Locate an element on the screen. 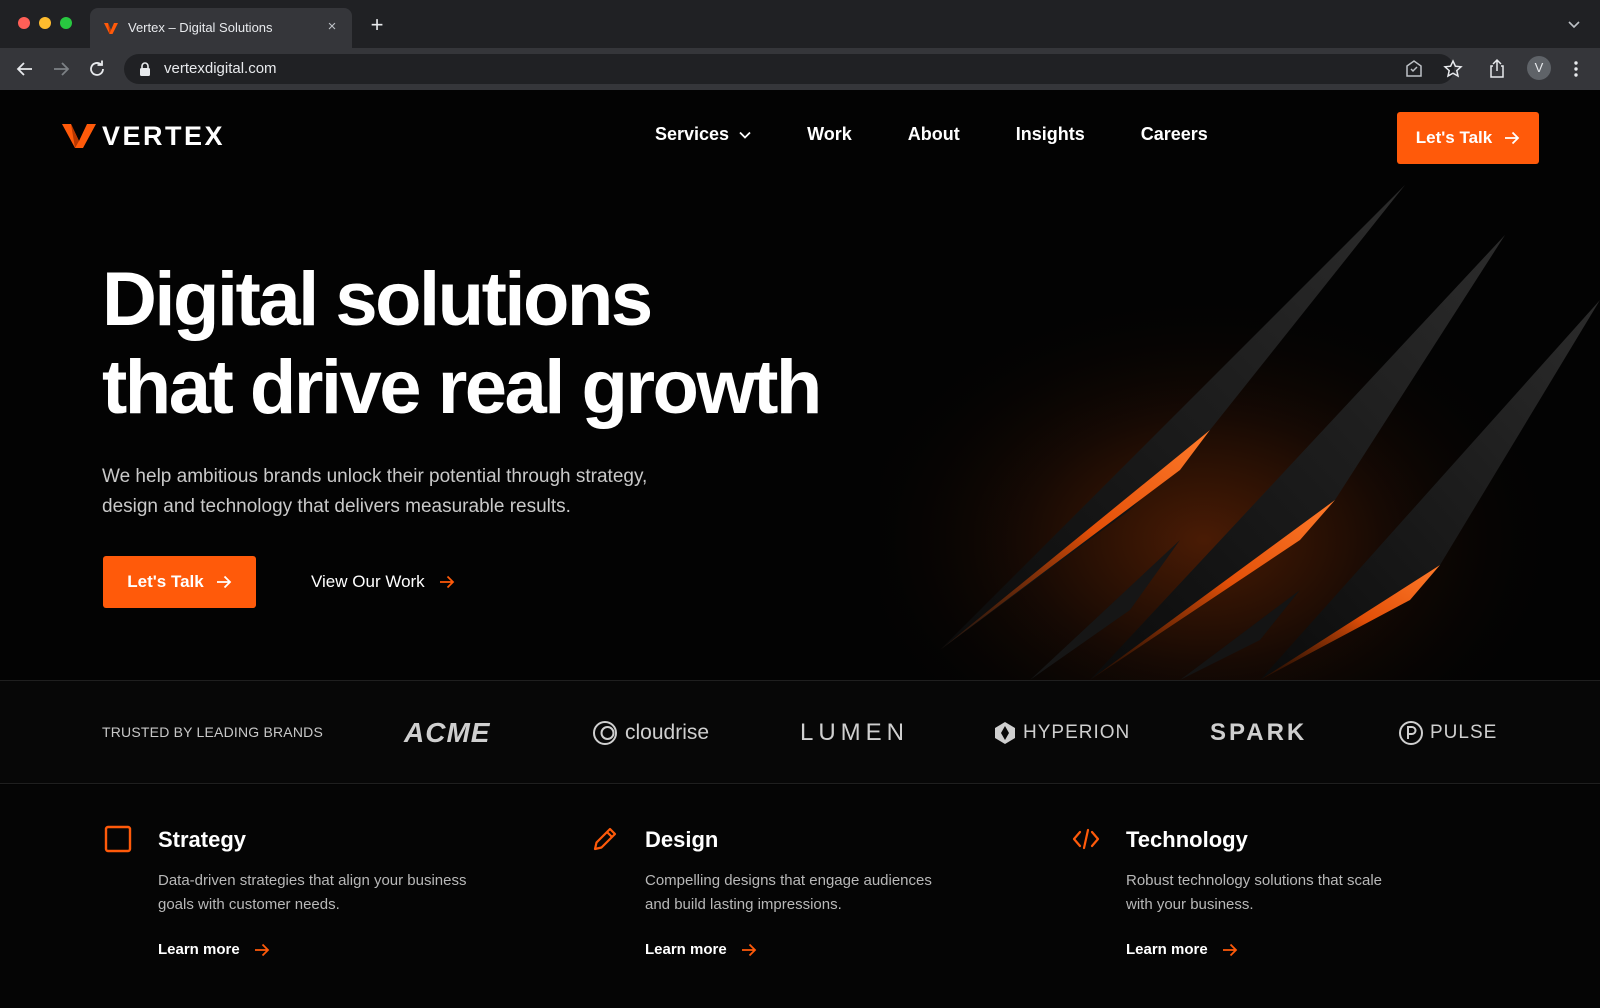 This screenshot has height=1008, width=1600. code-icon is located at coordinates (1086, 839).